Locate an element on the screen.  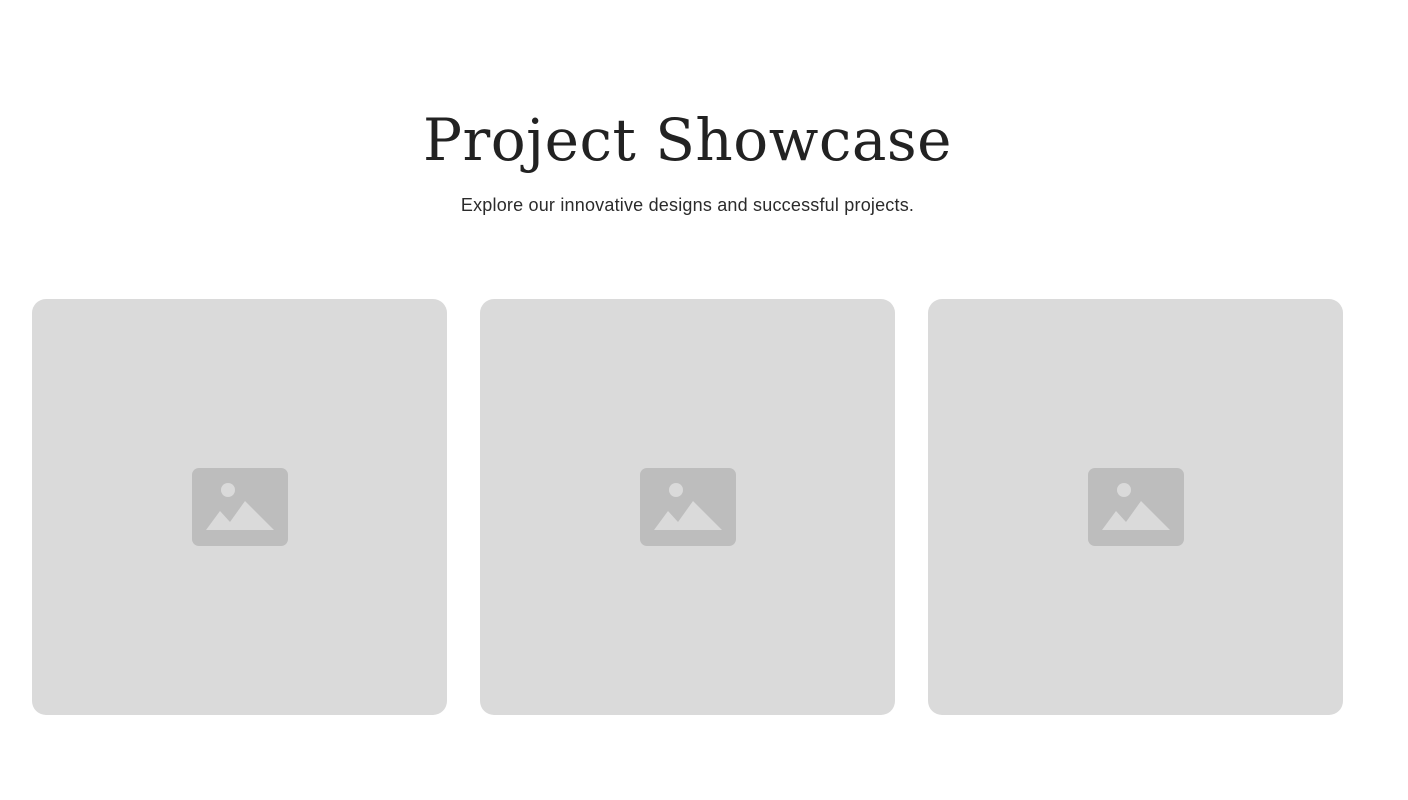
page-title: Project Showcase is located at coordinates (687, 140).